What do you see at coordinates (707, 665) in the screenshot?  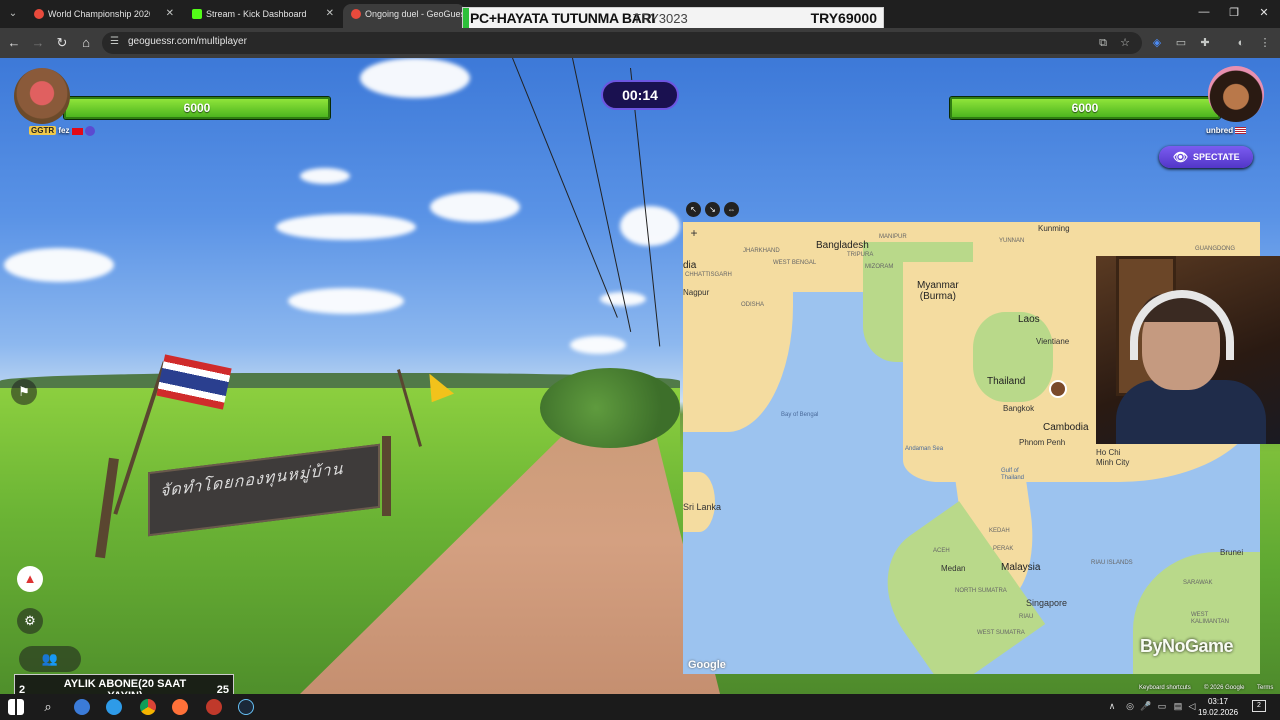 I see `google-logo: Google` at bounding box center [707, 665].